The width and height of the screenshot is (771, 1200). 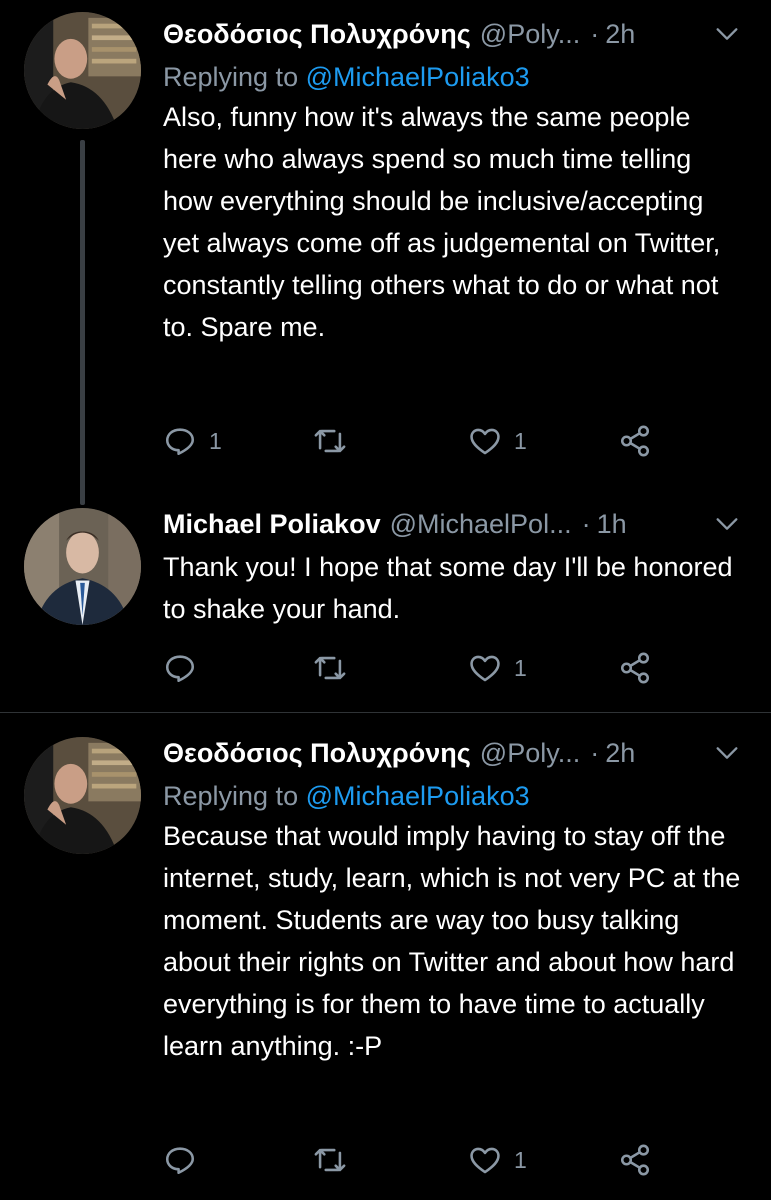 What do you see at coordinates (215, 440) in the screenshot?
I see `reply-count: 1` at bounding box center [215, 440].